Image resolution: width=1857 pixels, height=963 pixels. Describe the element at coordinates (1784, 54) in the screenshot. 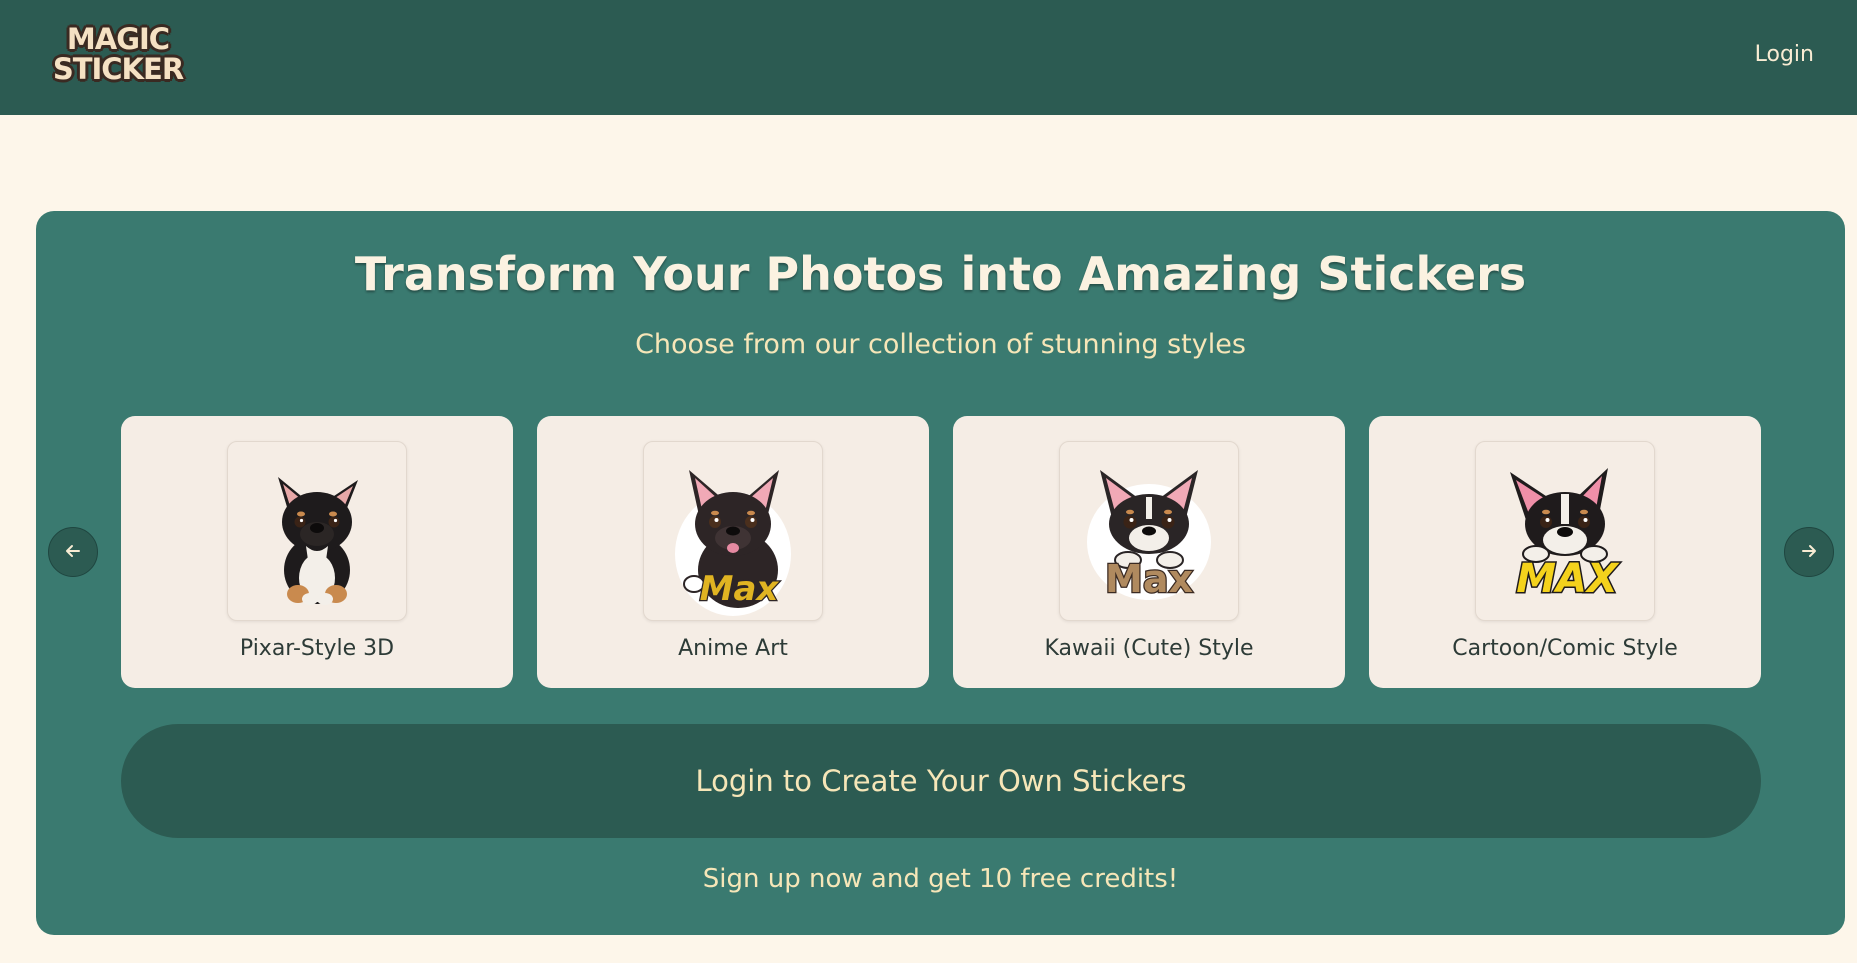

I see `login-link: Login` at that location.